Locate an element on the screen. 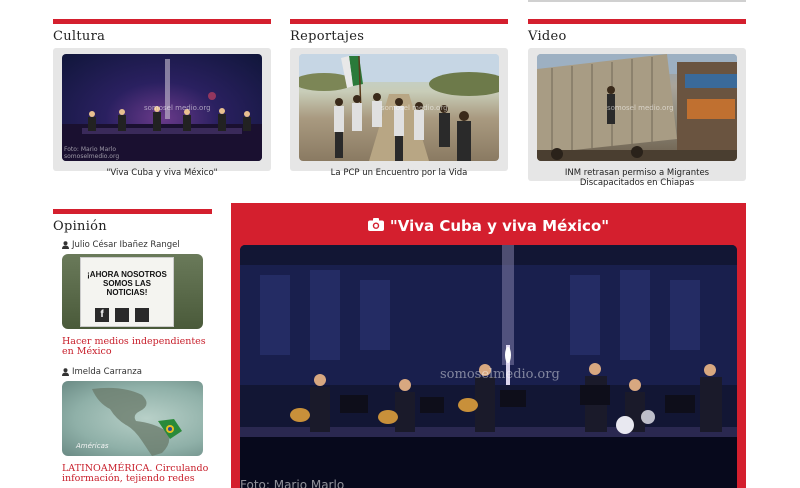 The width and height of the screenshot is (800, 488). author-line: Imelda Carranza is located at coordinates (137, 372).